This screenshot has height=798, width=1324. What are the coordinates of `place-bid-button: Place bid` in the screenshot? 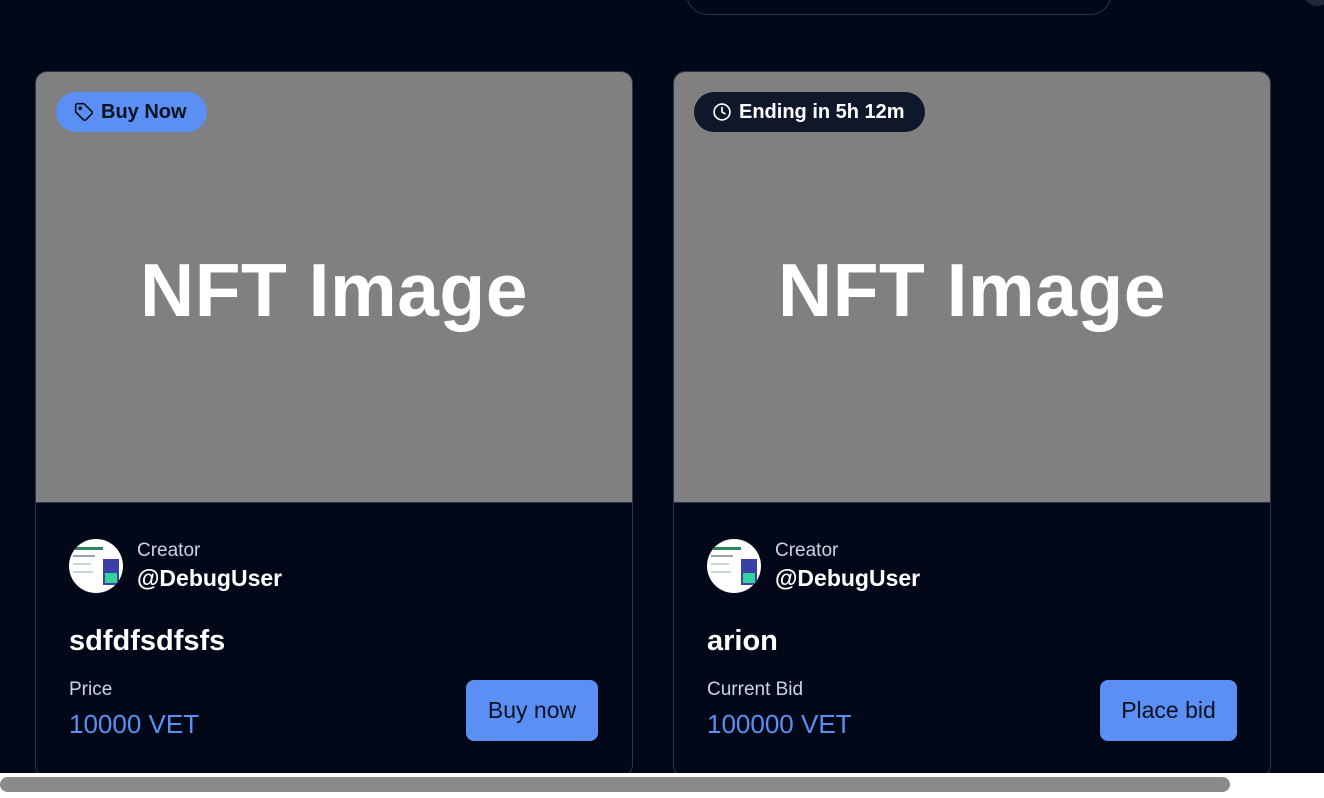 It's located at (1168, 710).